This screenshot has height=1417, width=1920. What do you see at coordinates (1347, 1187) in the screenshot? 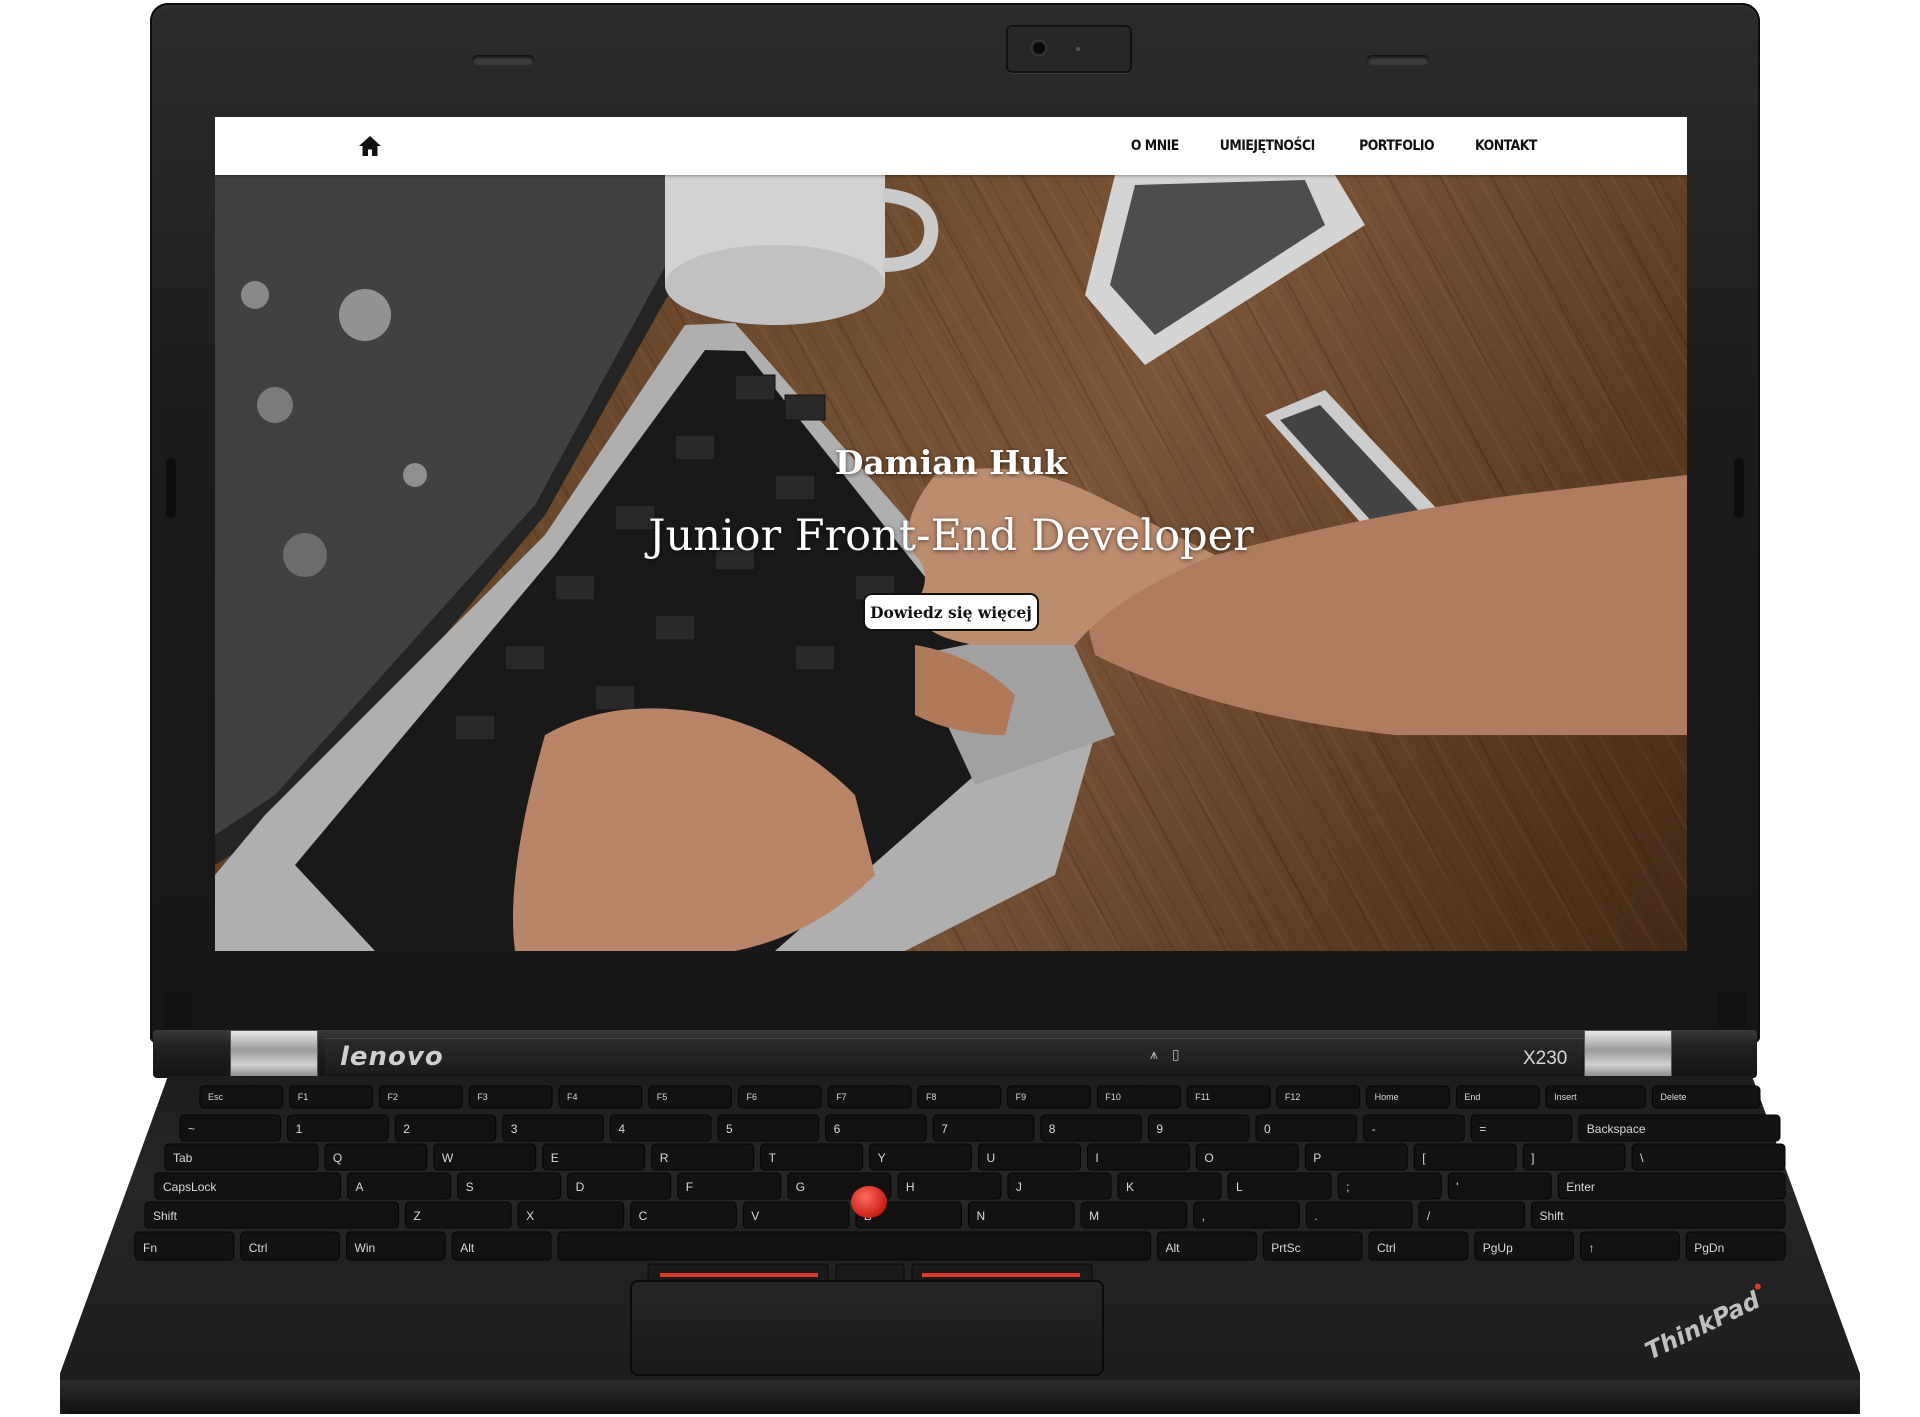
I see `keyboard-key-label: ;` at bounding box center [1347, 1187].